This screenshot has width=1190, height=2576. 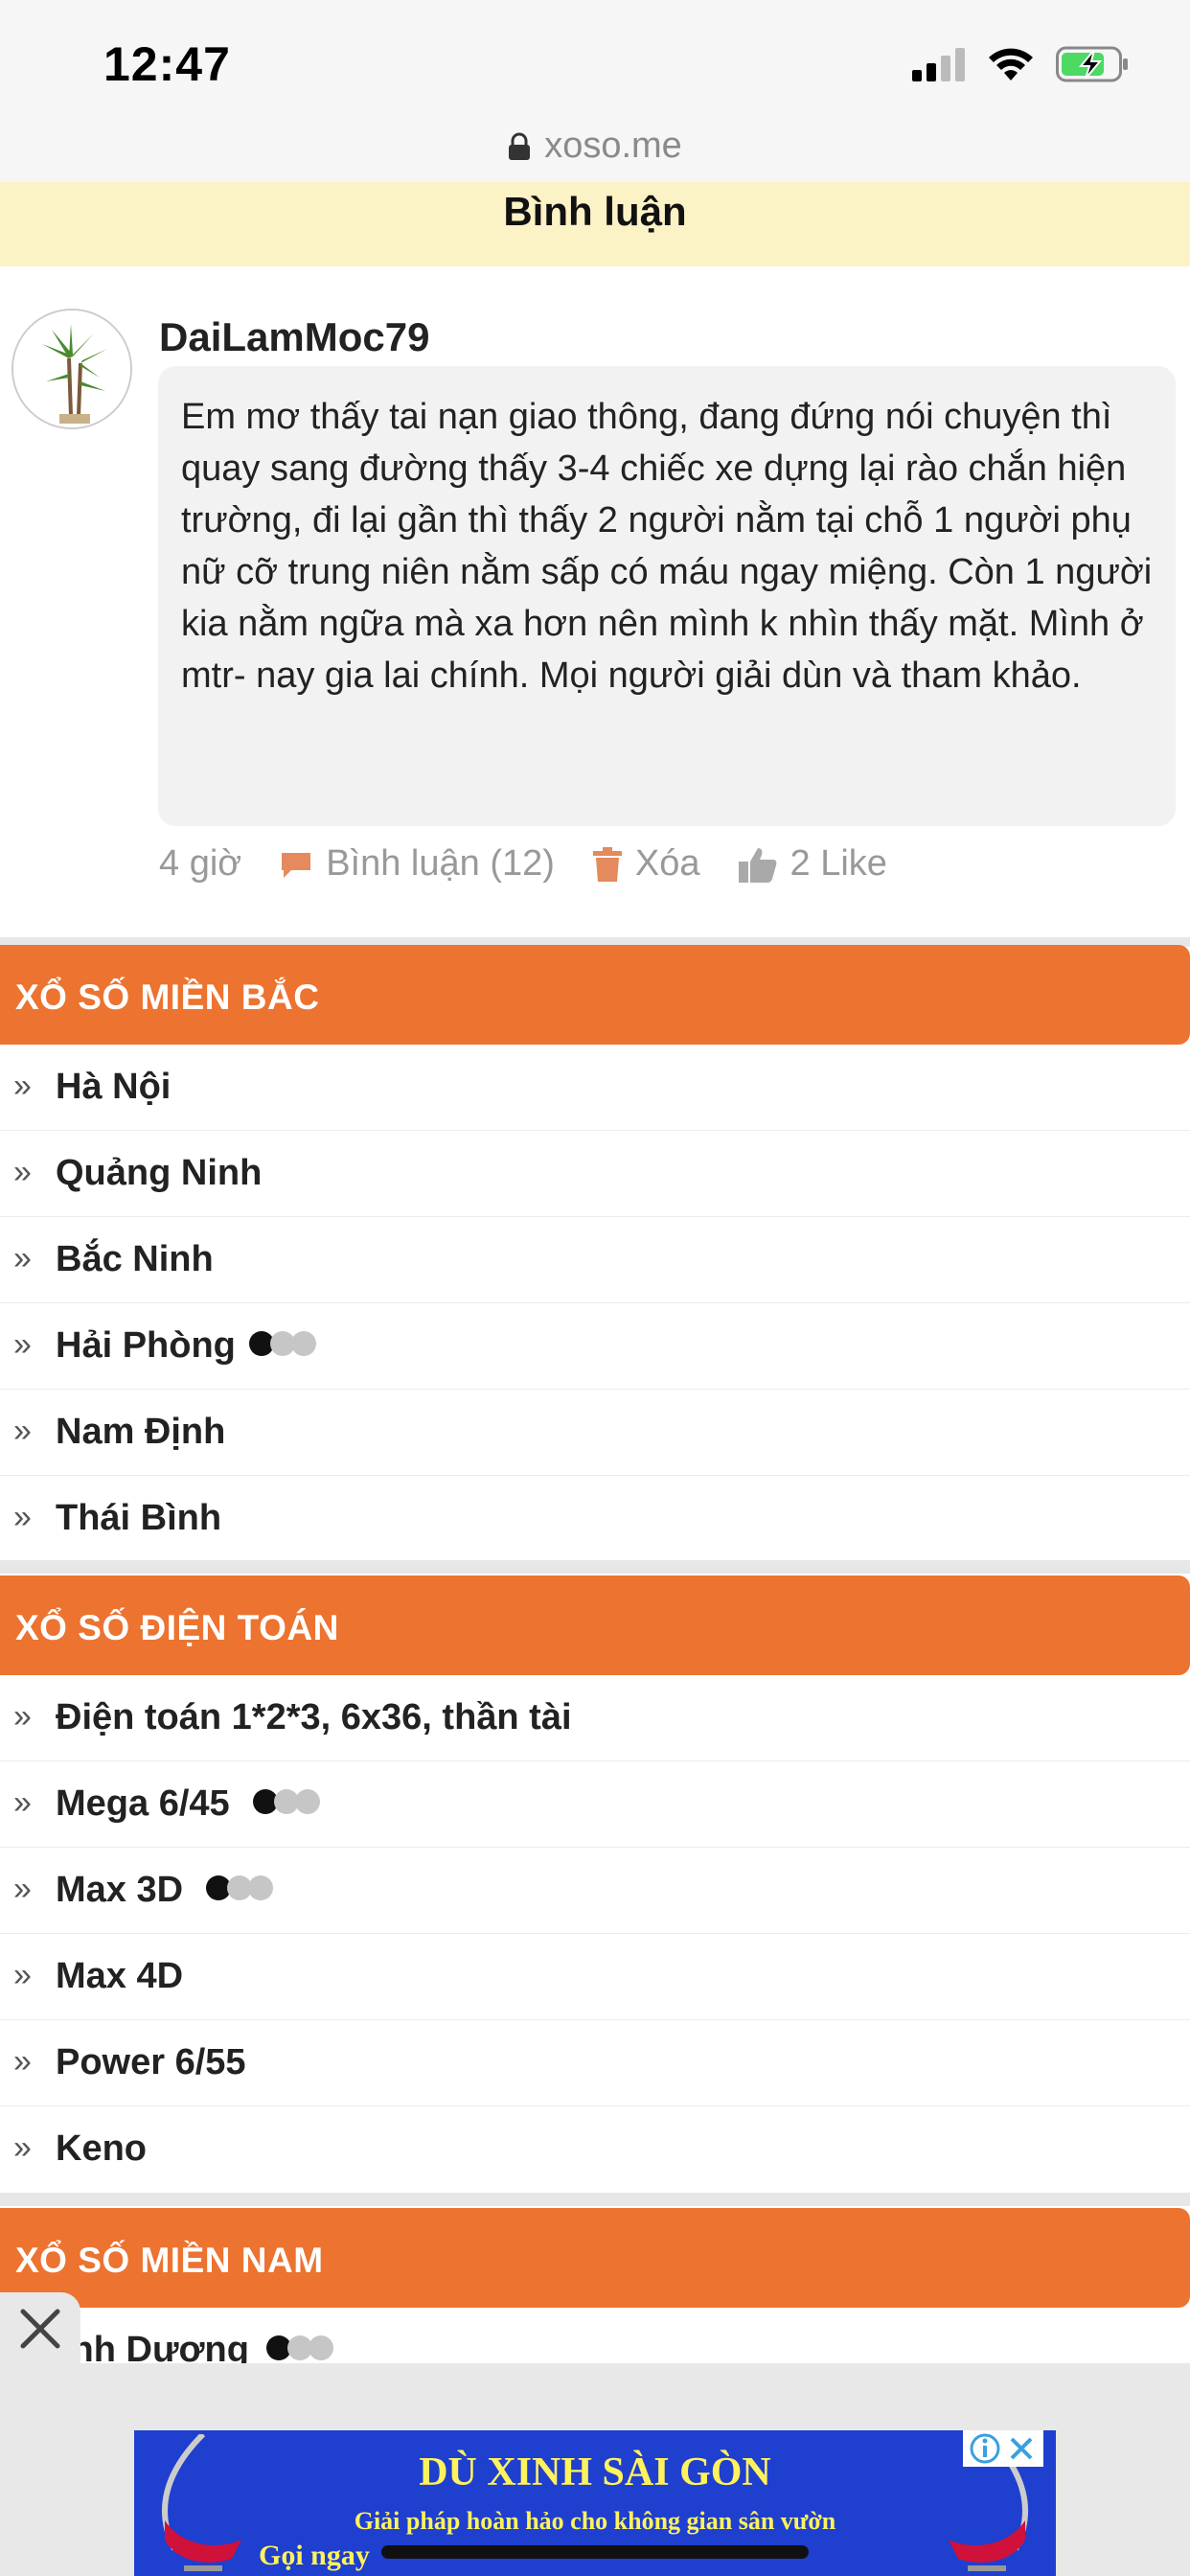 What do you see at coordinates (418, 864) in the screenshot?
I see `reply-button: Bình luận (12)` at bounding box center [418, 864].